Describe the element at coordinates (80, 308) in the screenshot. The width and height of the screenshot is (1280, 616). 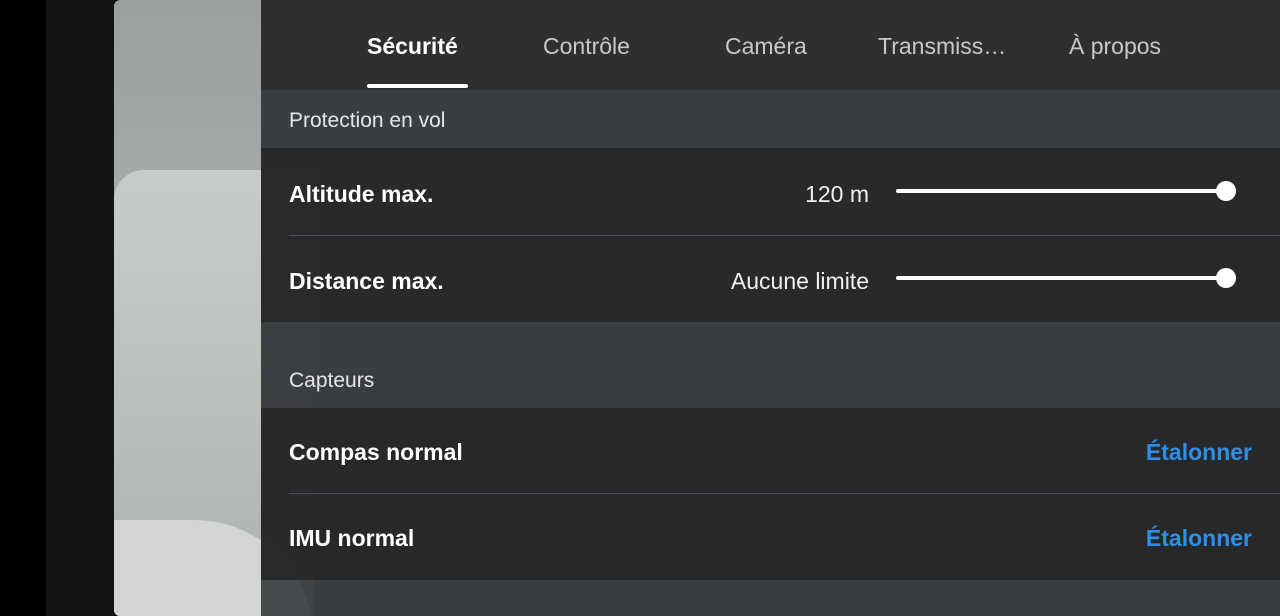
I see `side-bezel` at that location.